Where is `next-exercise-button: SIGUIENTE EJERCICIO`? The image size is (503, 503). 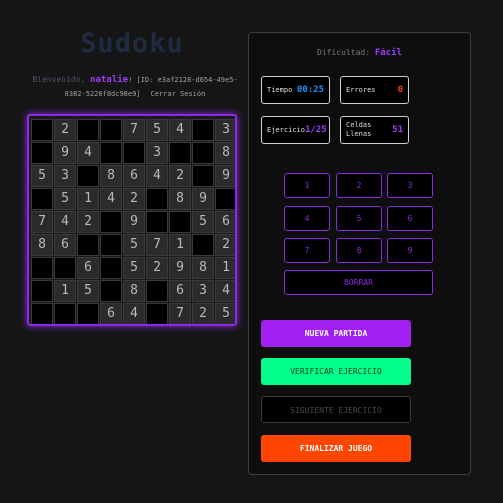
next-exercise-button: SIGUIENTE EJERCICIO is located at coordinates (336, 409).